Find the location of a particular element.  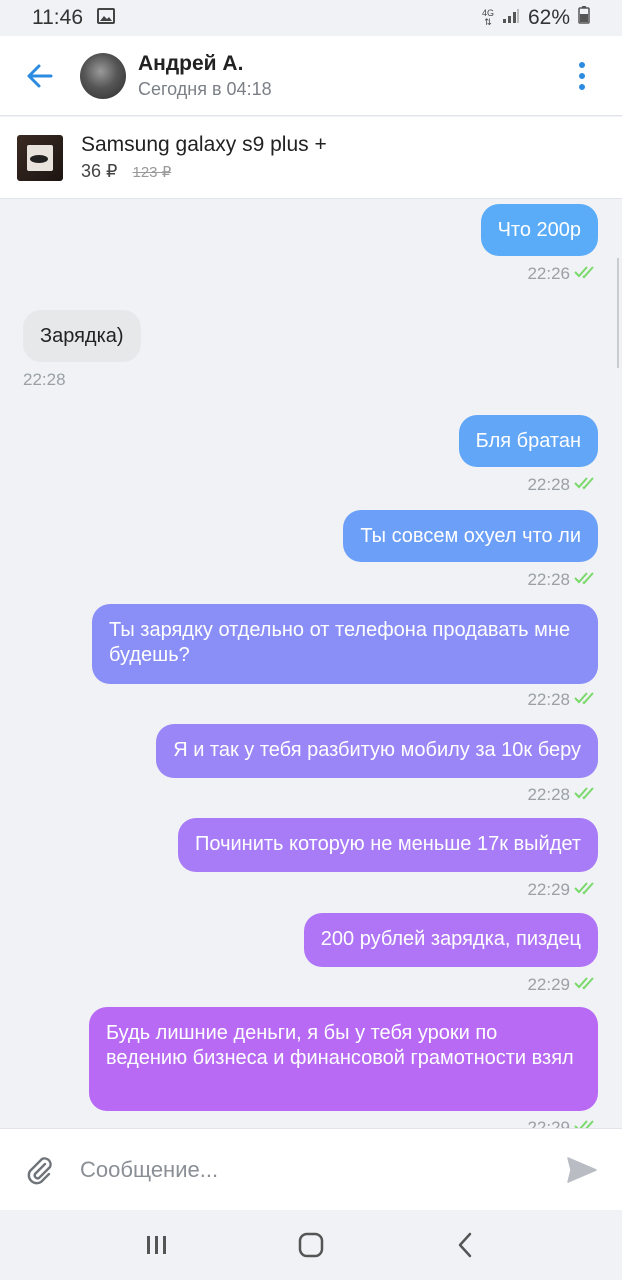

attach-button is located at coordinates (40, 1170).